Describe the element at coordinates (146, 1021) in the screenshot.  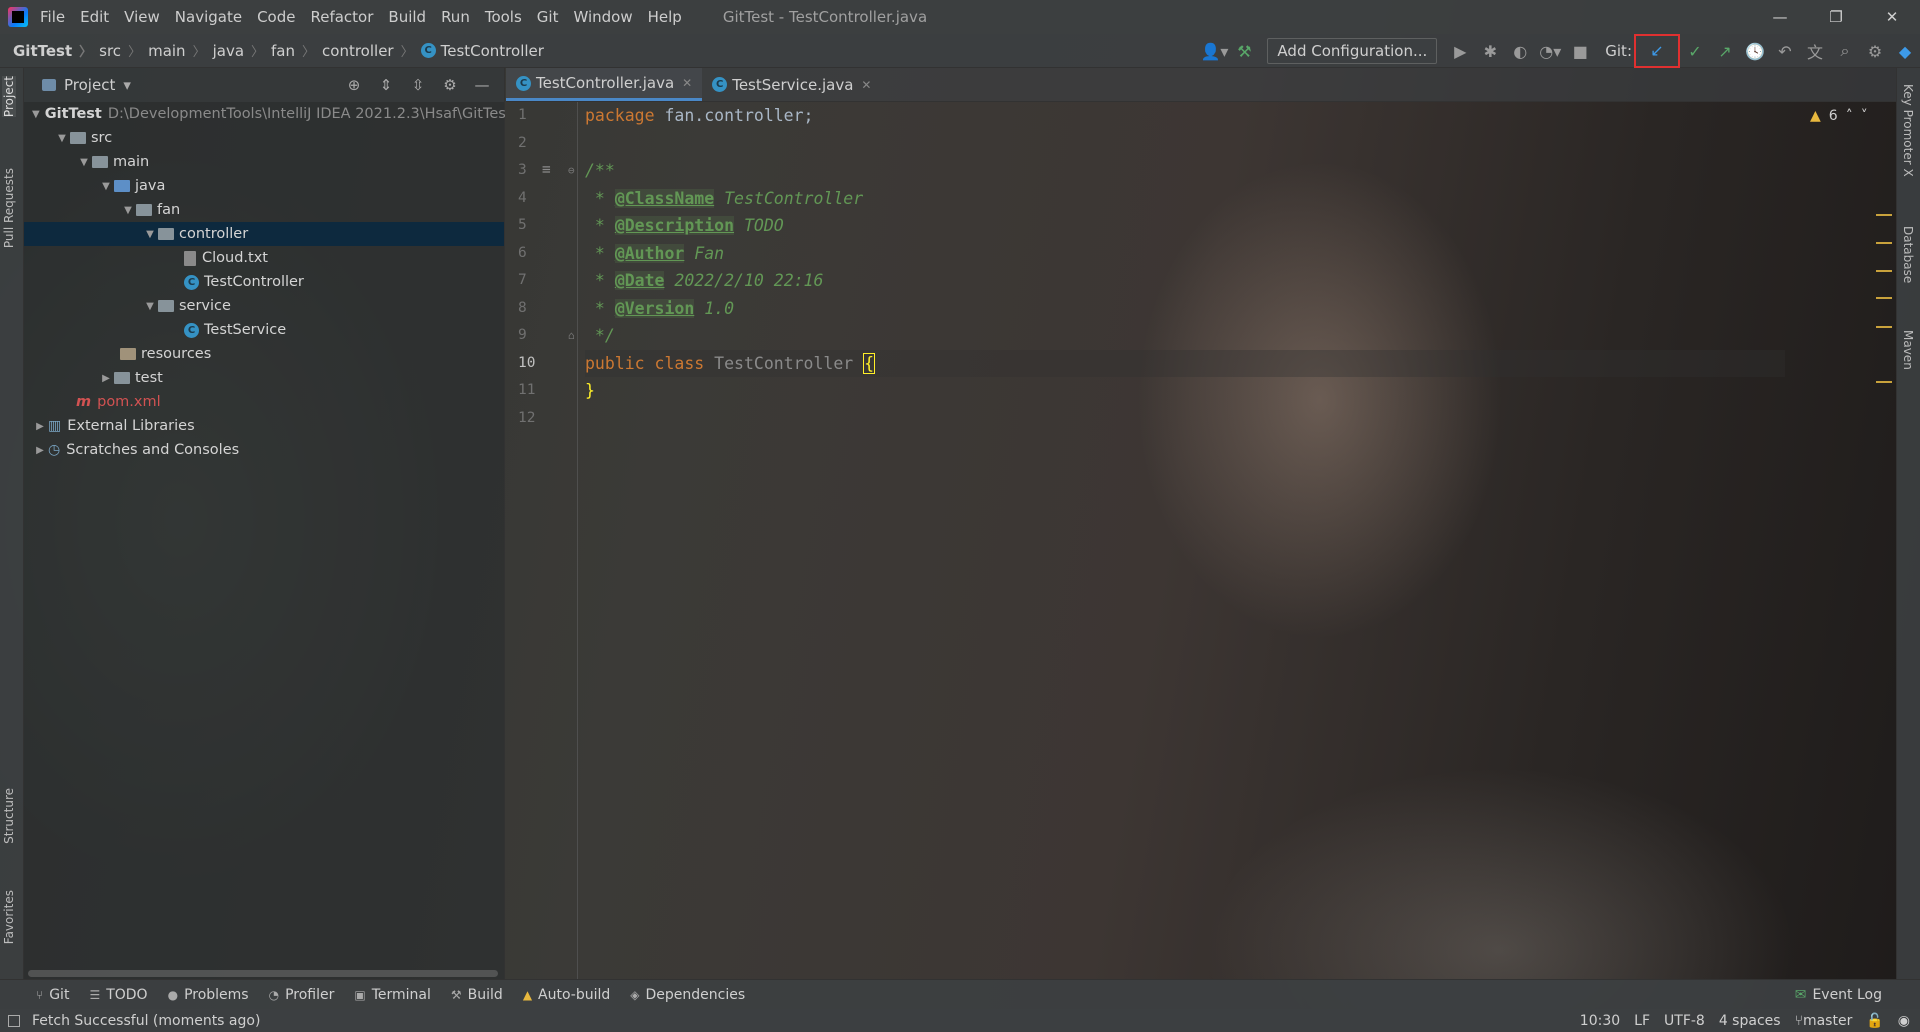
I see `status-message: Fetch Successful (moments ago)` at that location.